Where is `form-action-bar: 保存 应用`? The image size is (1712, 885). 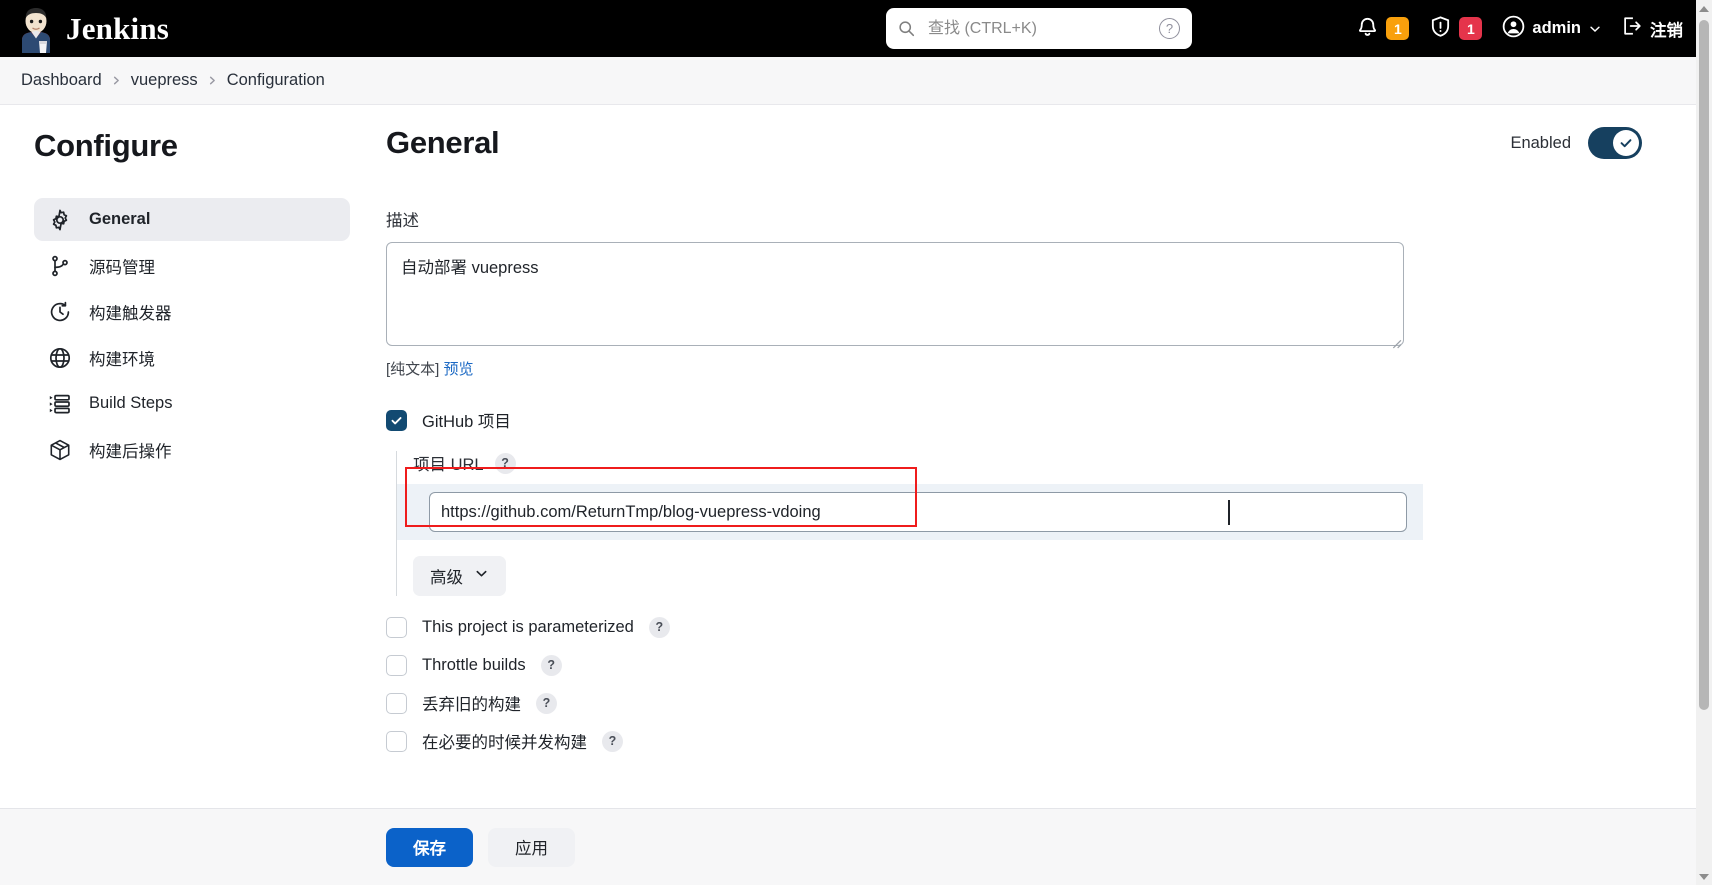
form-action-bar: 保存 应用 is located at coordinates (848, 846).